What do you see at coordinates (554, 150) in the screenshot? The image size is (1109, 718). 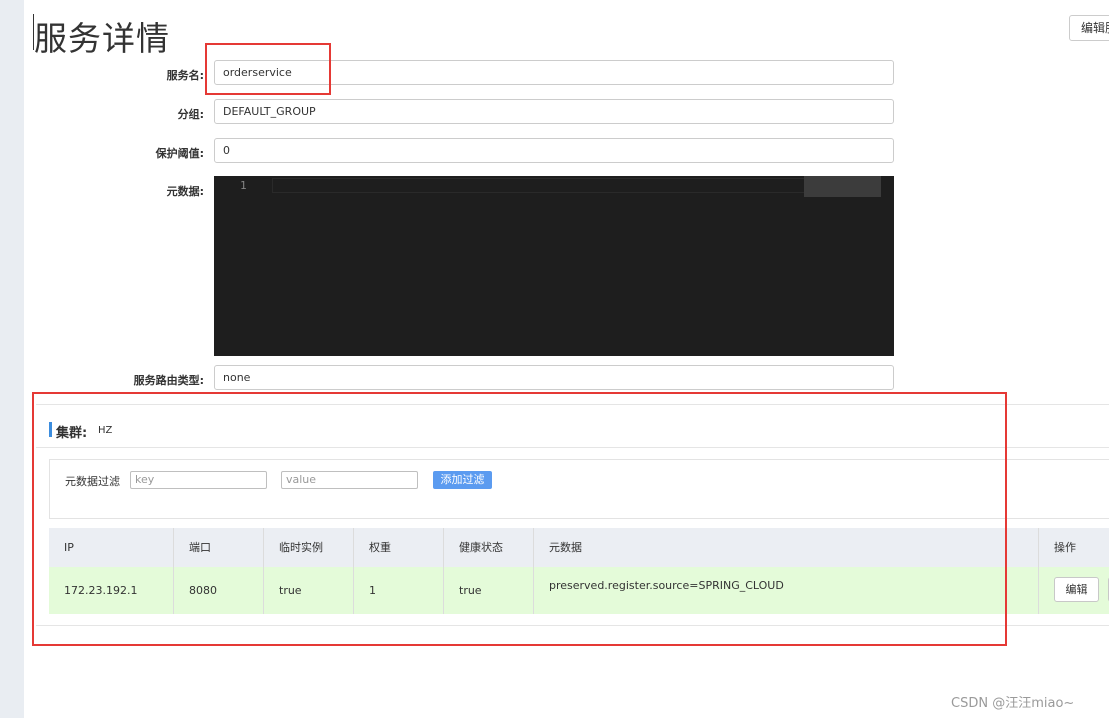 I see `protect-threshold-field: 0` at bounding box center [554, 150].